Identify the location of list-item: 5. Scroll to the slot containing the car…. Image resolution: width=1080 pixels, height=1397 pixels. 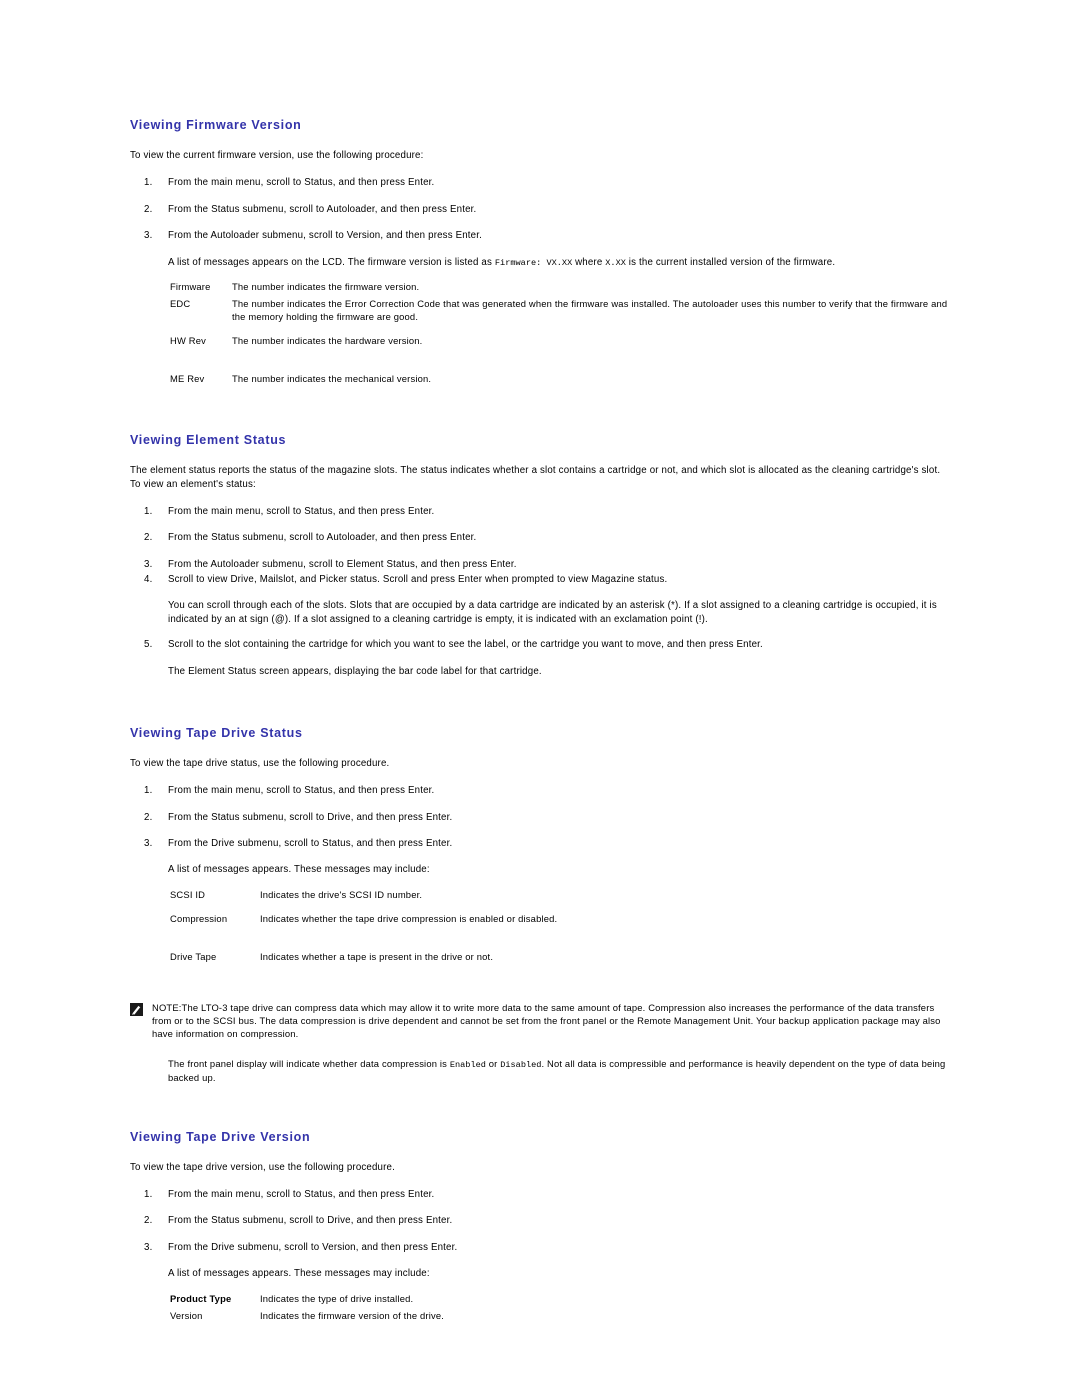
(540, 644).